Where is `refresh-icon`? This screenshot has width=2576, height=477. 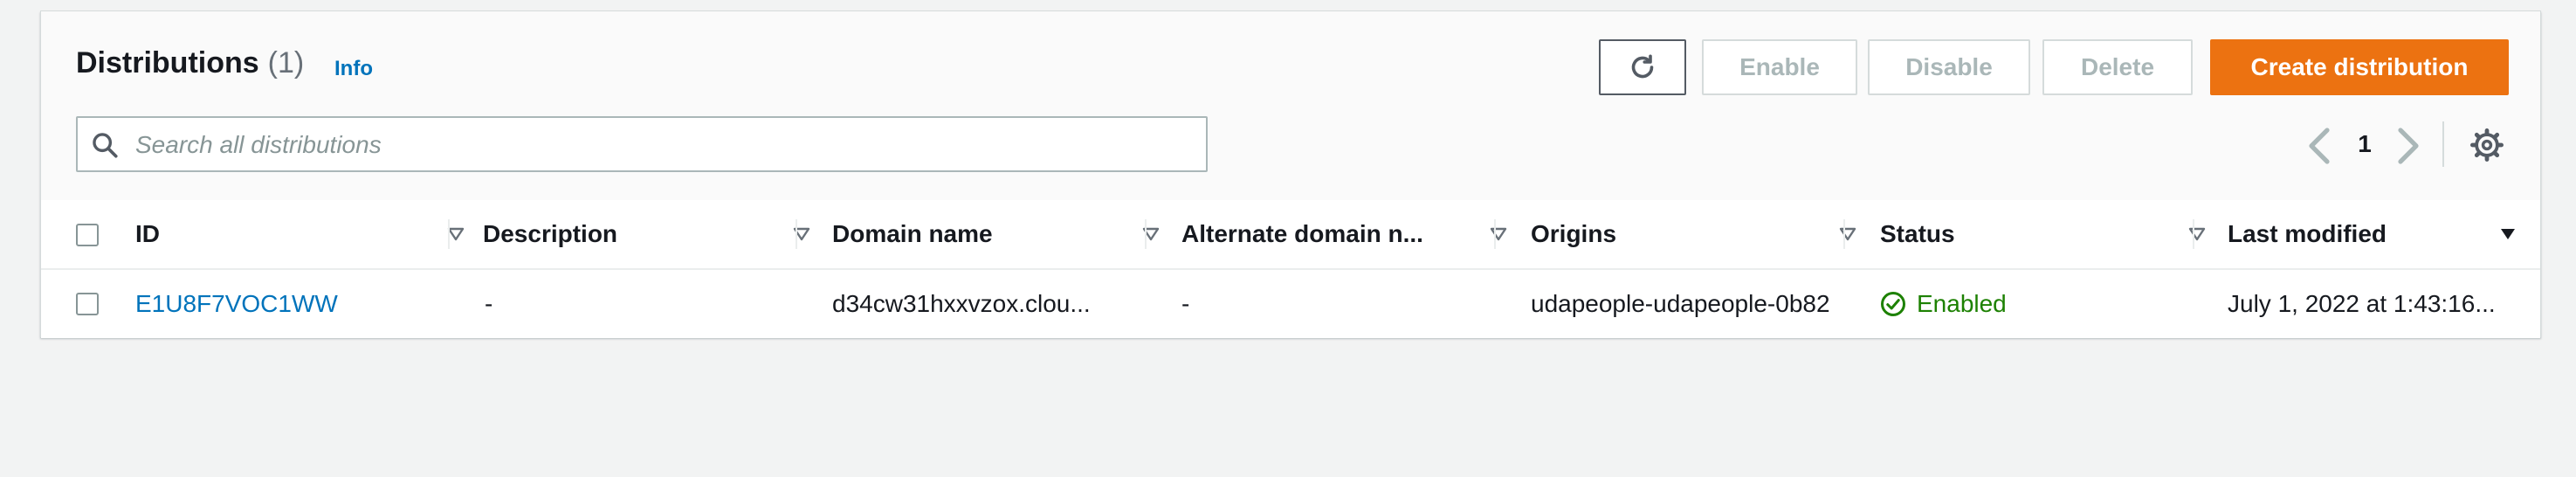 refresh-icon is located at coordinates (1642, 66).